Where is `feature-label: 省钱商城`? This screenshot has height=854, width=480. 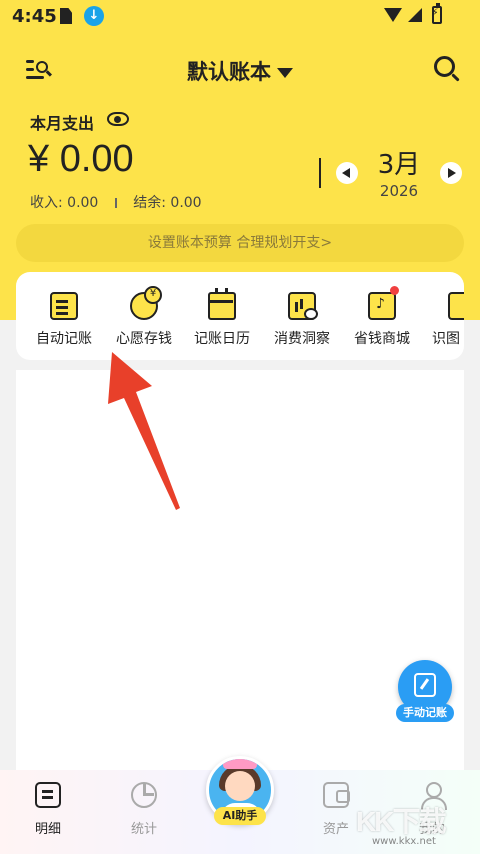 feature-label: 省钱商城 is located at coordinates (382, 339).